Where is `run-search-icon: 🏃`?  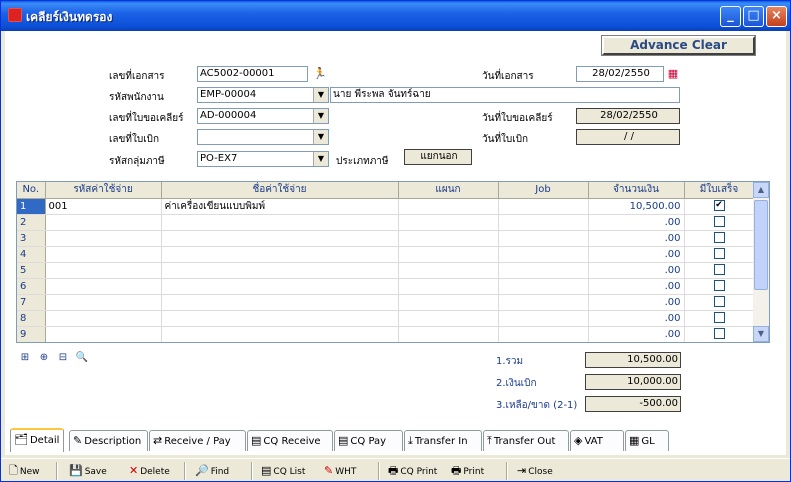 run-search-icon: 🏃 is located at coordinates (320, 74).